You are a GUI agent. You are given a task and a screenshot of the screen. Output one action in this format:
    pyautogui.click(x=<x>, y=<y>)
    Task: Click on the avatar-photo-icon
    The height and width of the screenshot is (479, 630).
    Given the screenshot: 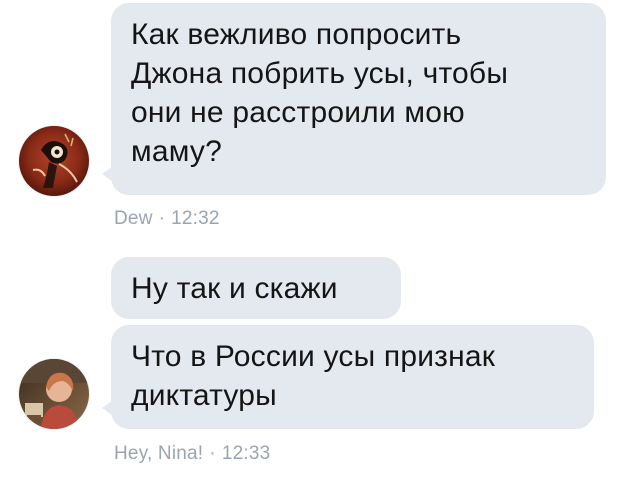 What is the action you would take?
    pyautogui.click(x=54, y=394)
    